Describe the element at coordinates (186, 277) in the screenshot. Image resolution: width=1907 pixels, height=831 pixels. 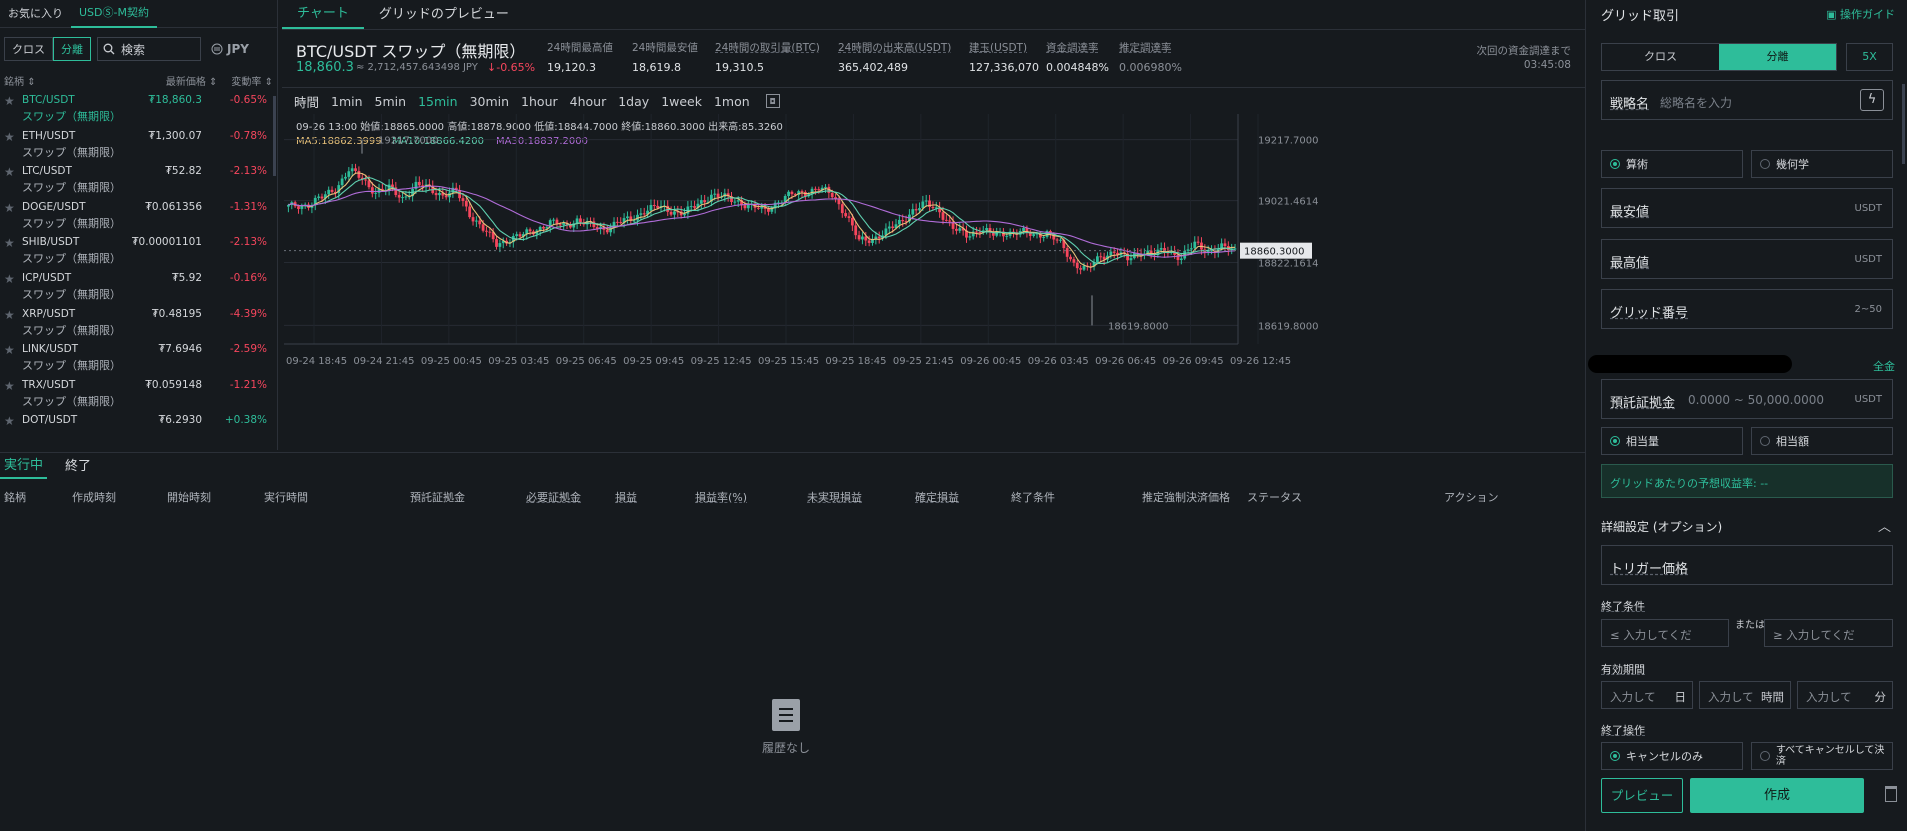
I see `market-price: ₮5.92` at that location.